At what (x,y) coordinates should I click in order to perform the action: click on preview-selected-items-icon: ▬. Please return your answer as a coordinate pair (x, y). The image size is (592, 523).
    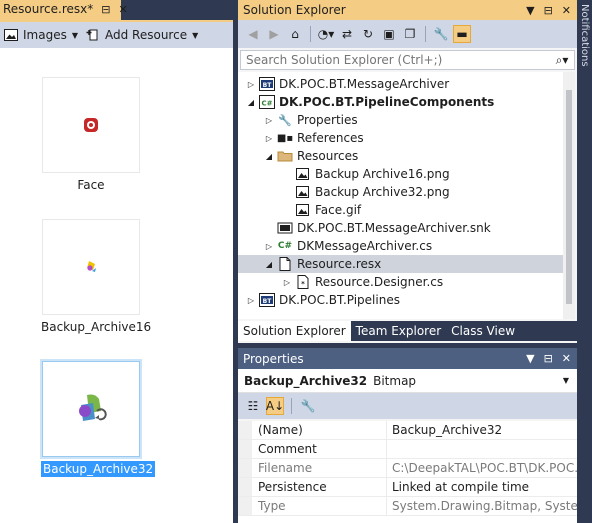
    Looking at the image, I should click on (462, 34).